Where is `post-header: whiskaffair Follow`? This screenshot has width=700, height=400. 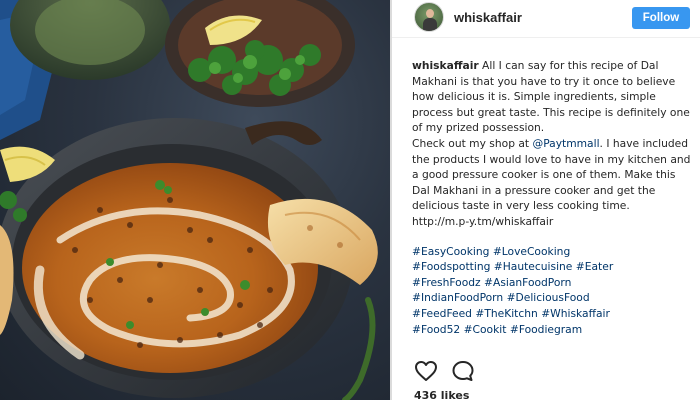
post-header: whiskaffair Follow is located at coordinates (546, 19).